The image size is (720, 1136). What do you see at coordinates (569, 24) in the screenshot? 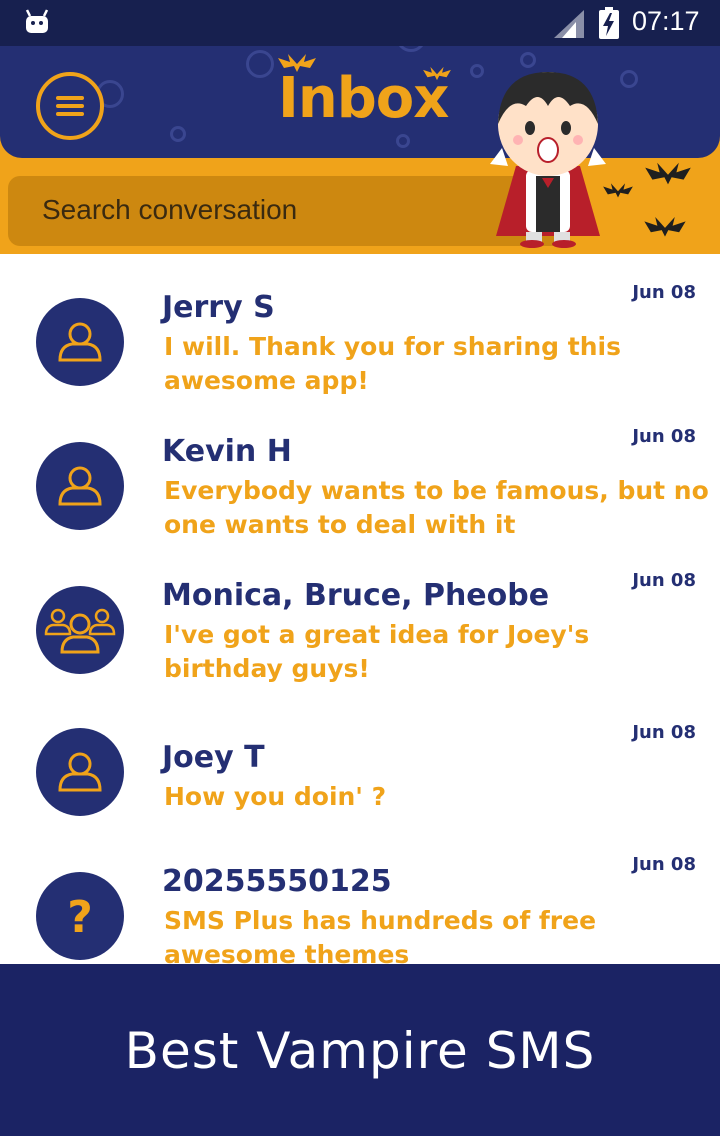
I see `signal-icon` at bounding box center [569, 24].